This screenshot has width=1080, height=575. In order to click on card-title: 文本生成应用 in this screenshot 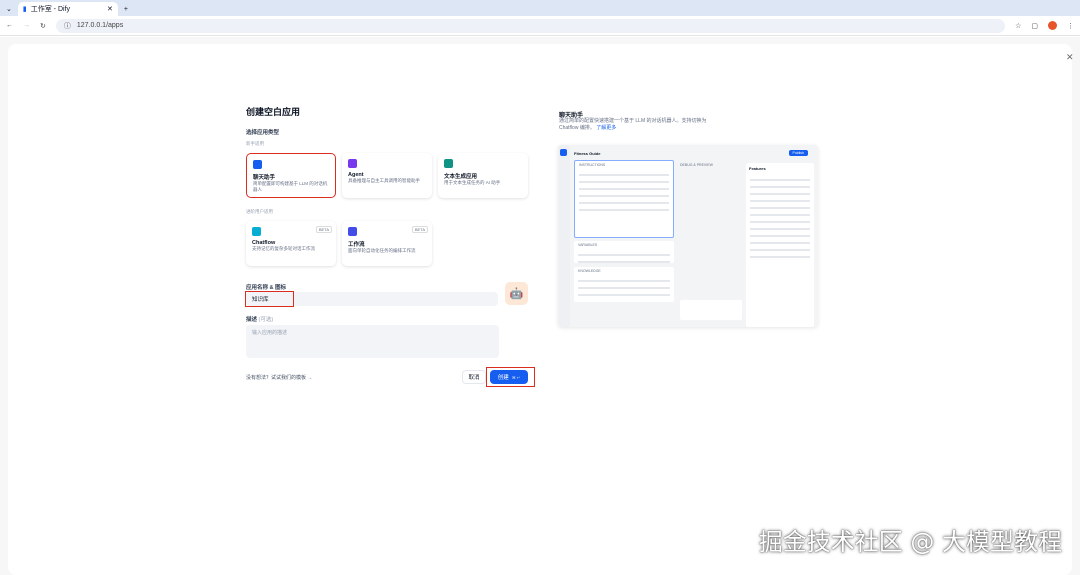, I will do `click(461, 177)`.